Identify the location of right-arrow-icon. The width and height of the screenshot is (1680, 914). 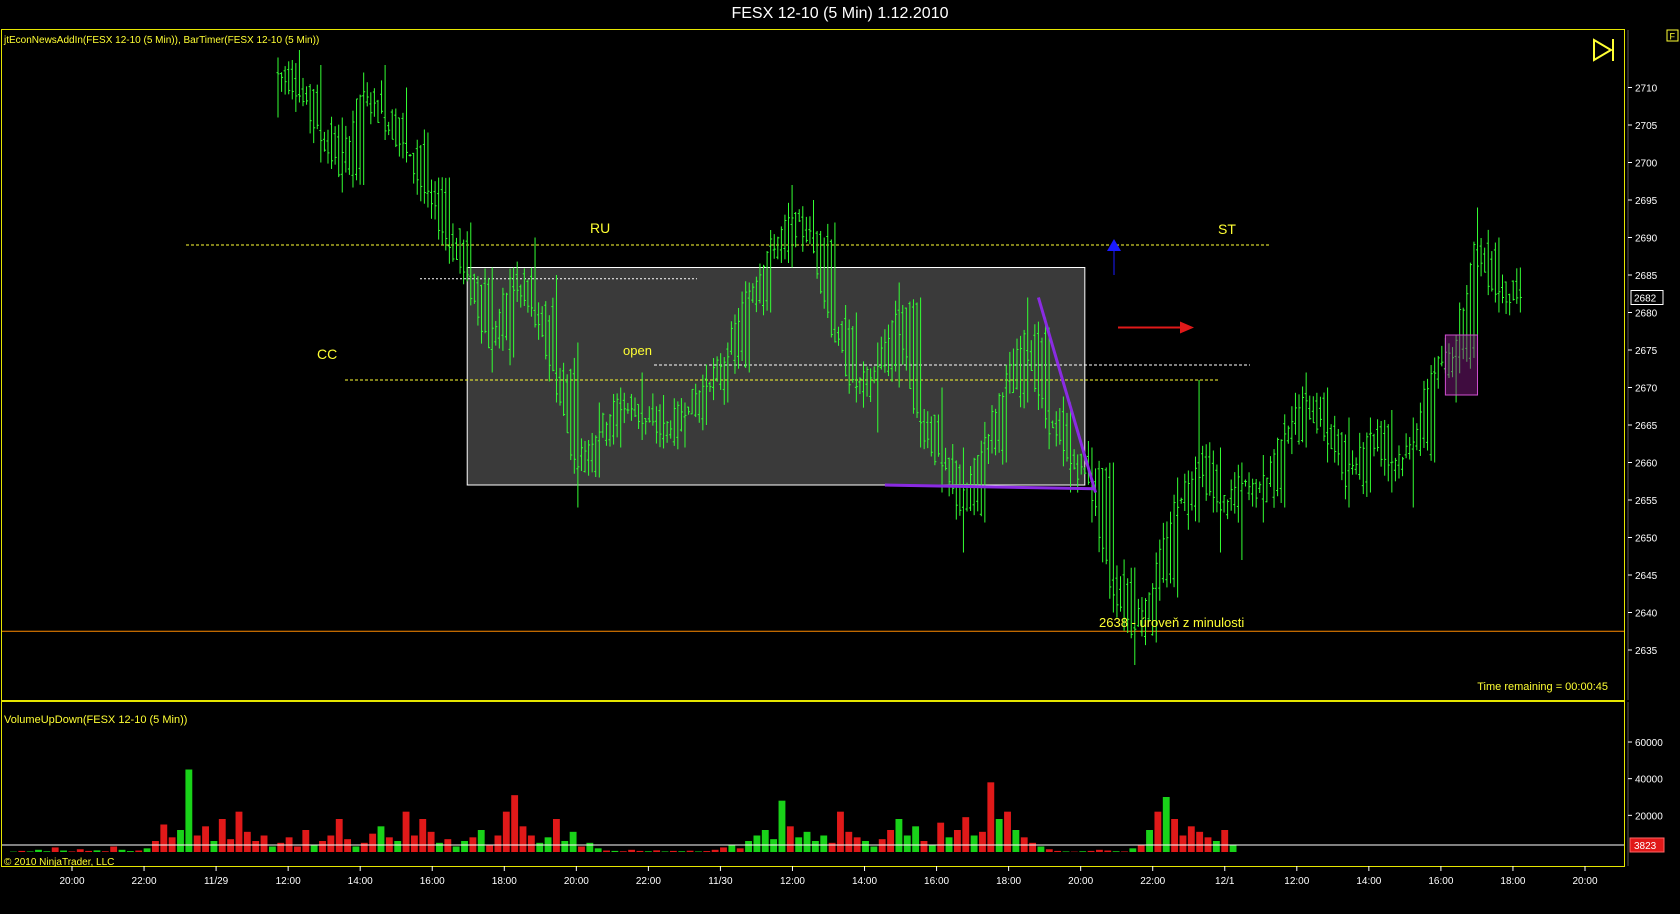
(1187, 327).